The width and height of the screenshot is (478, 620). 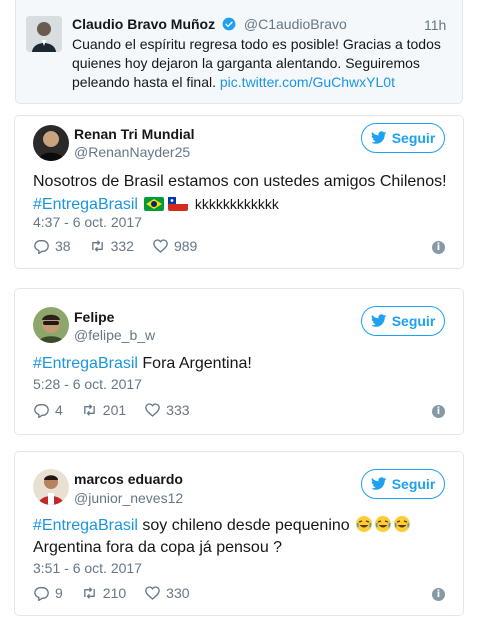 What do you see at coordinates (236, 204) in the screenshot?
I see `tweet-tail: kkkkkkkkkkkk` at bounding box center [236, 204].